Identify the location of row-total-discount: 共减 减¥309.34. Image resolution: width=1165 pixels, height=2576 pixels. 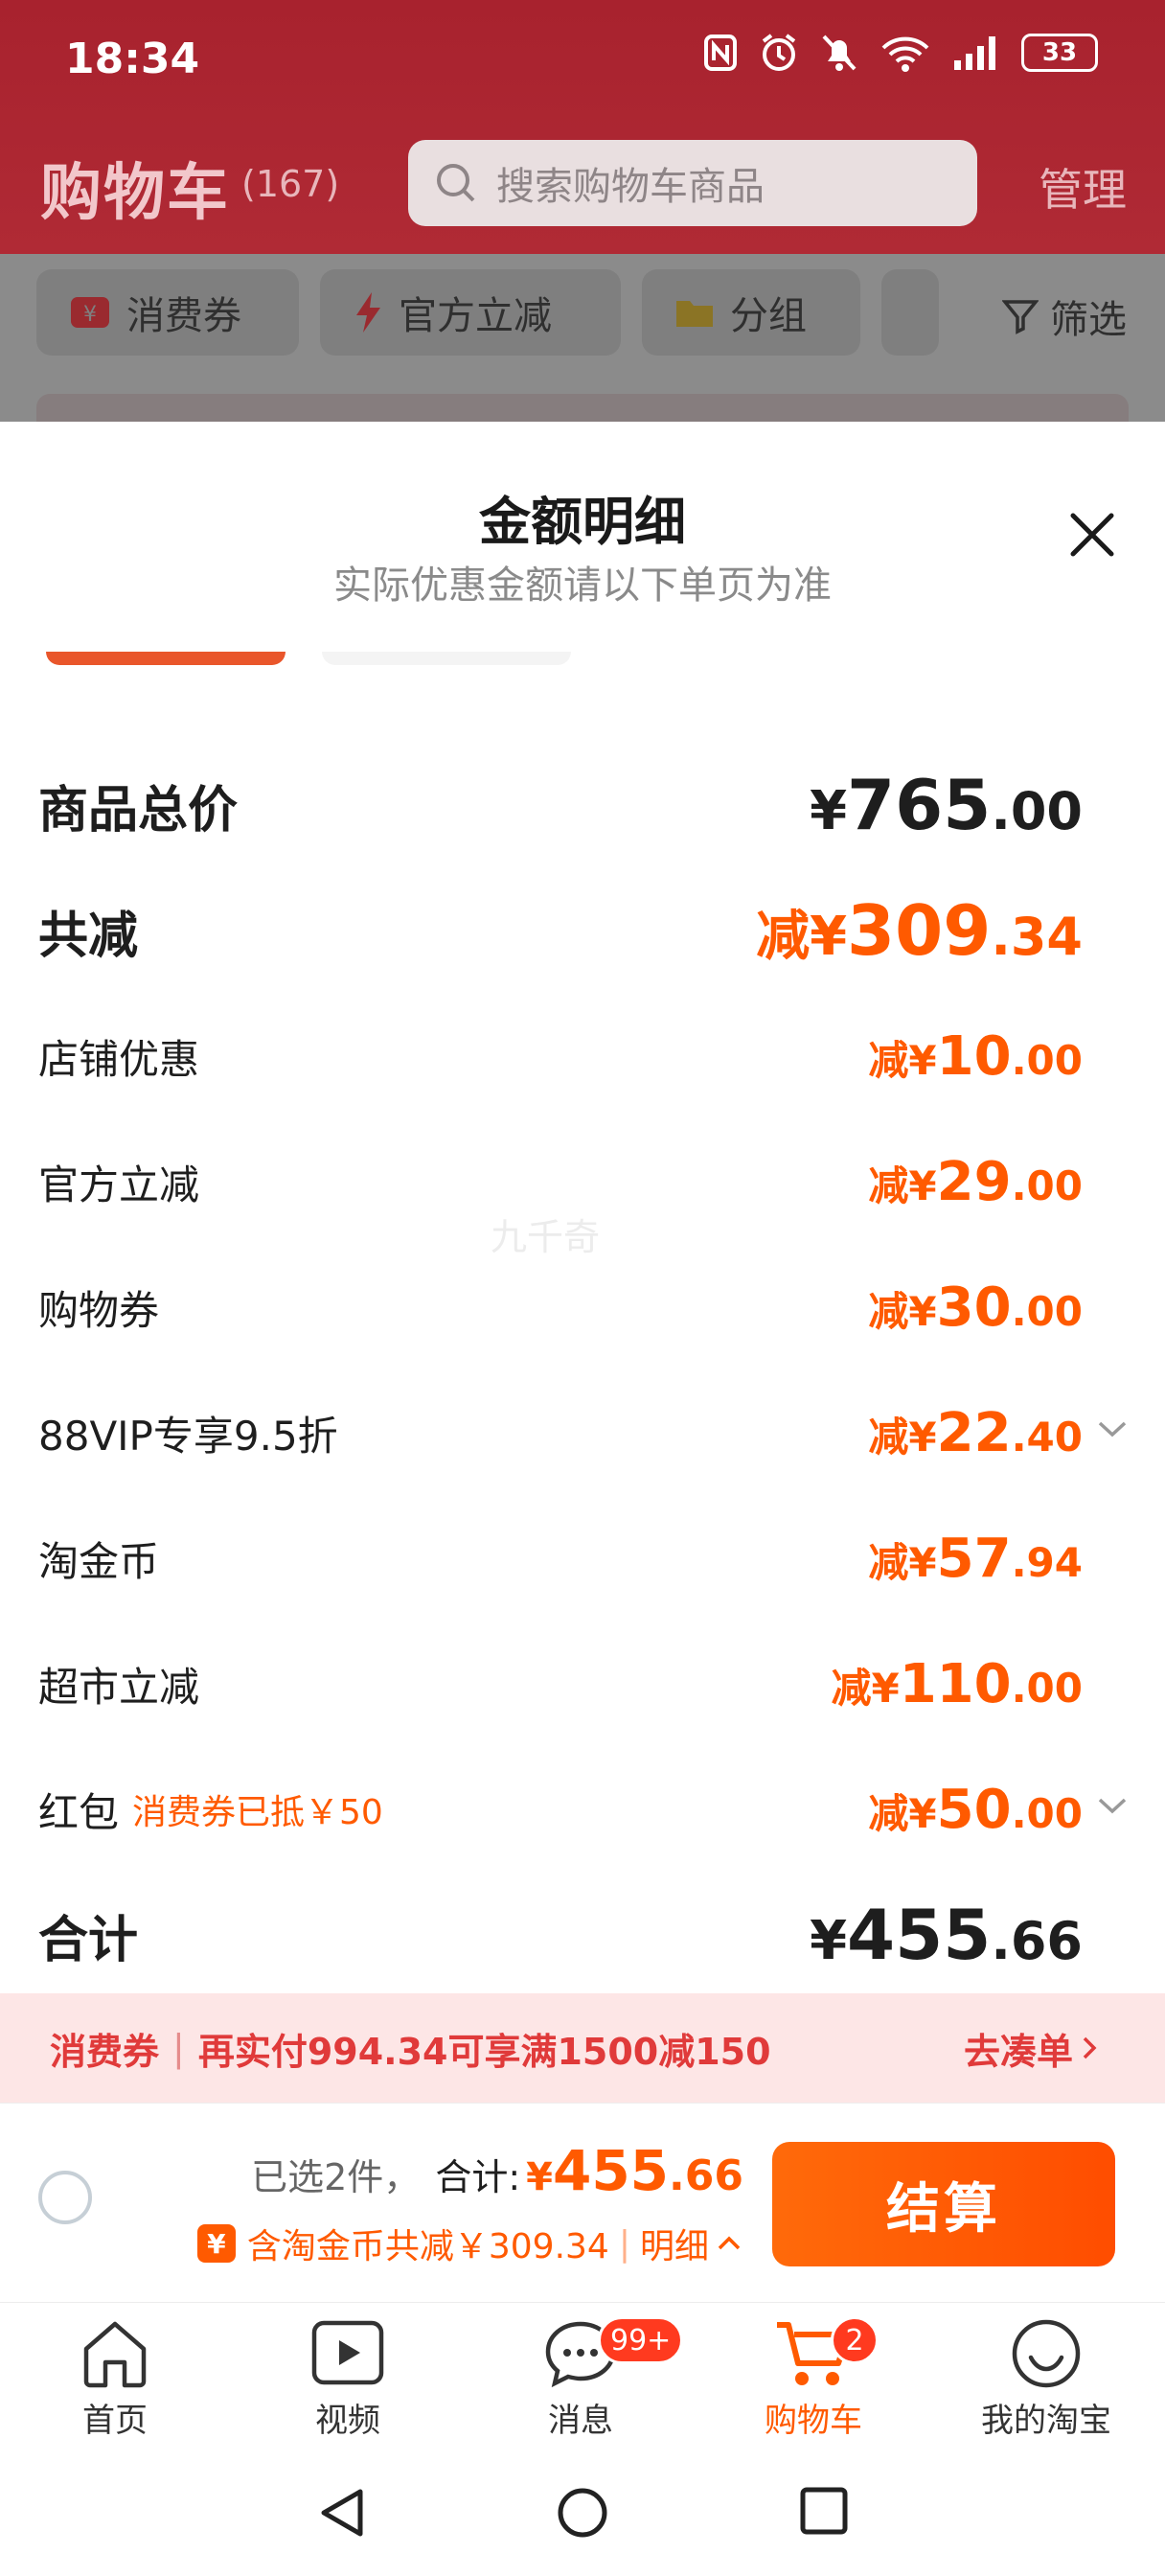
(582, 930).